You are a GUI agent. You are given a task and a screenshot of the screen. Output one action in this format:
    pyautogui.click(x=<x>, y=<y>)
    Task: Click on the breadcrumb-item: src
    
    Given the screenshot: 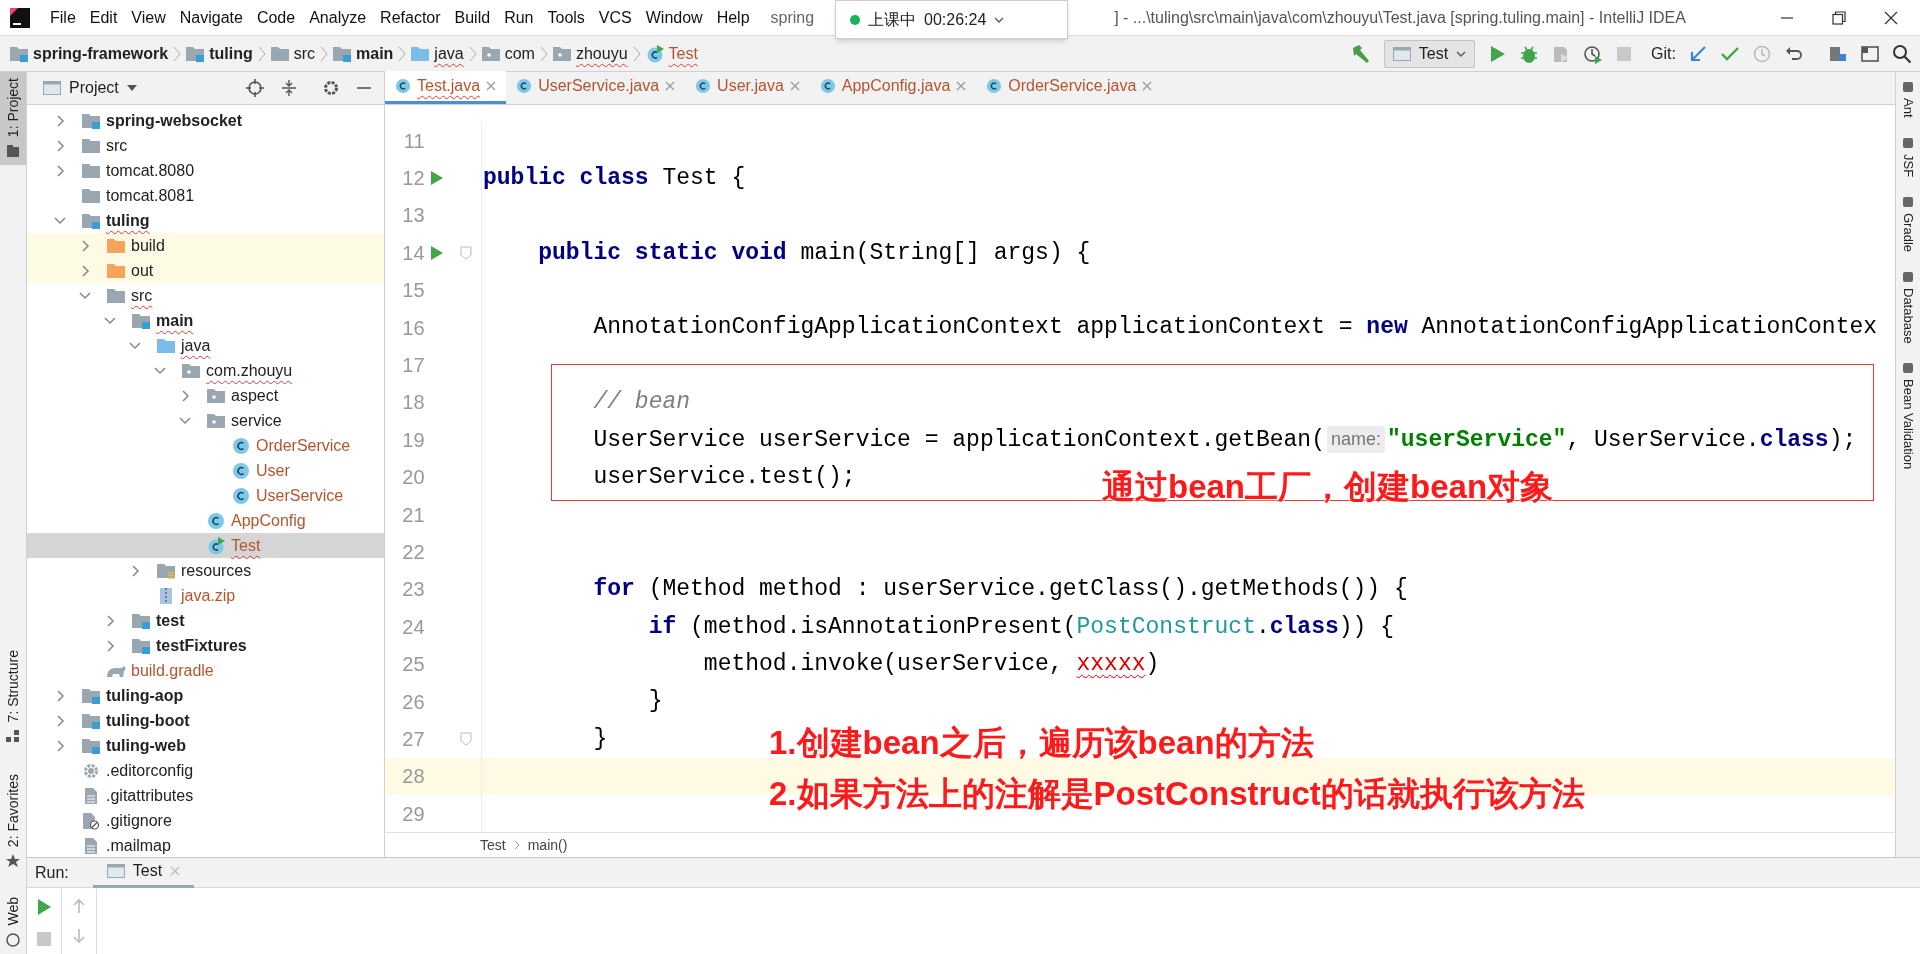 What is the action you would take?
    pyautogui.click(x=292, y=53)
    